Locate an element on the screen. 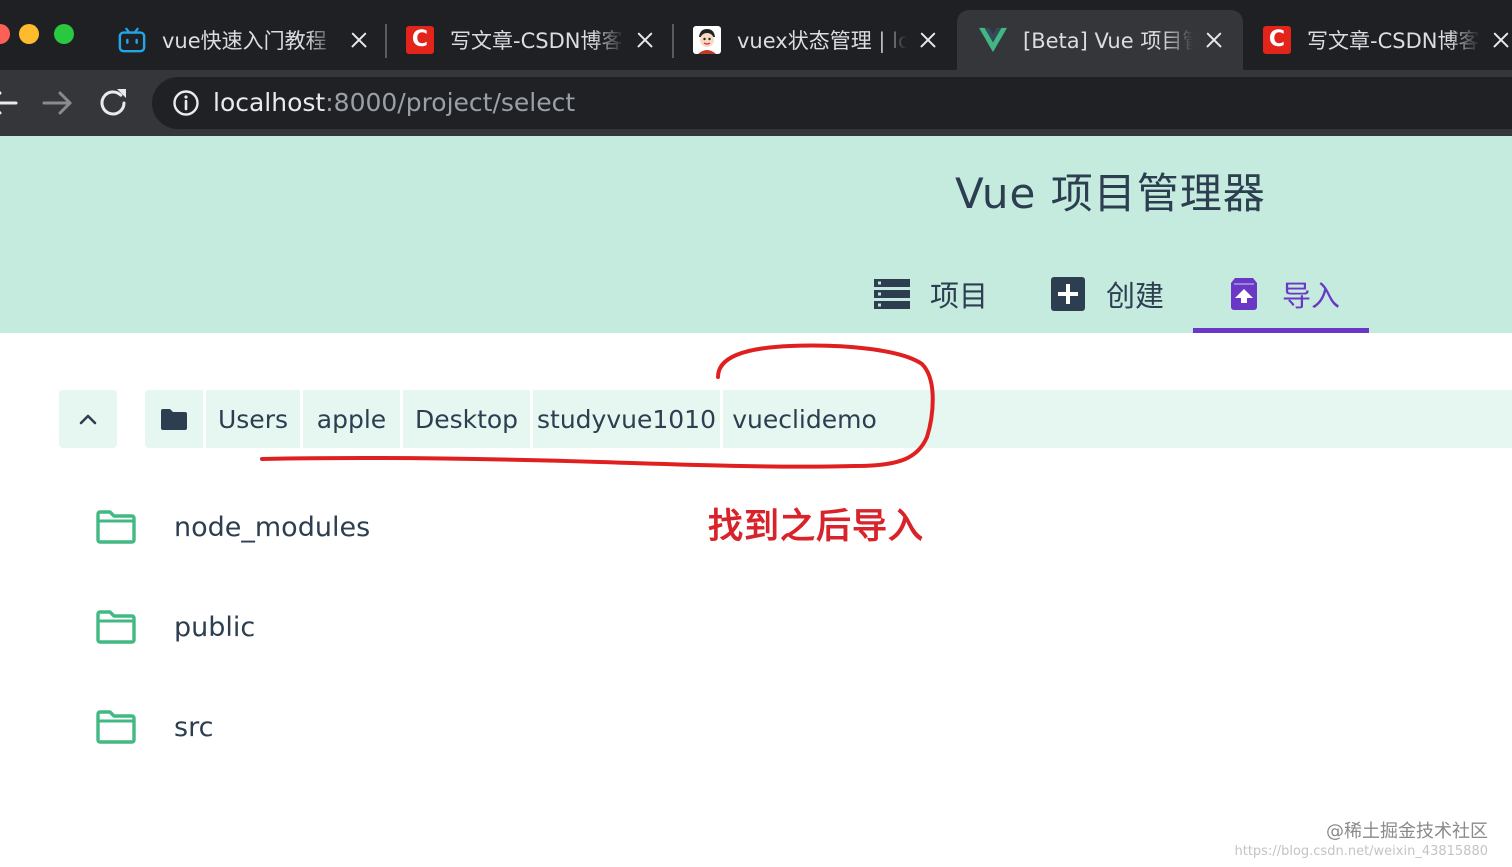 Image resolution: width=1512 pixels, height=867 pixels. tab-title: [Beta] Vue 项目管 is located at coordinates (1108, 41).